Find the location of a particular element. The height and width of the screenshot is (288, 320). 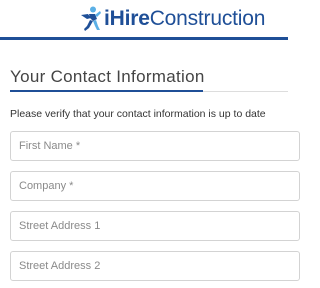

street-address-1-field is located at coordinates (155, 226).